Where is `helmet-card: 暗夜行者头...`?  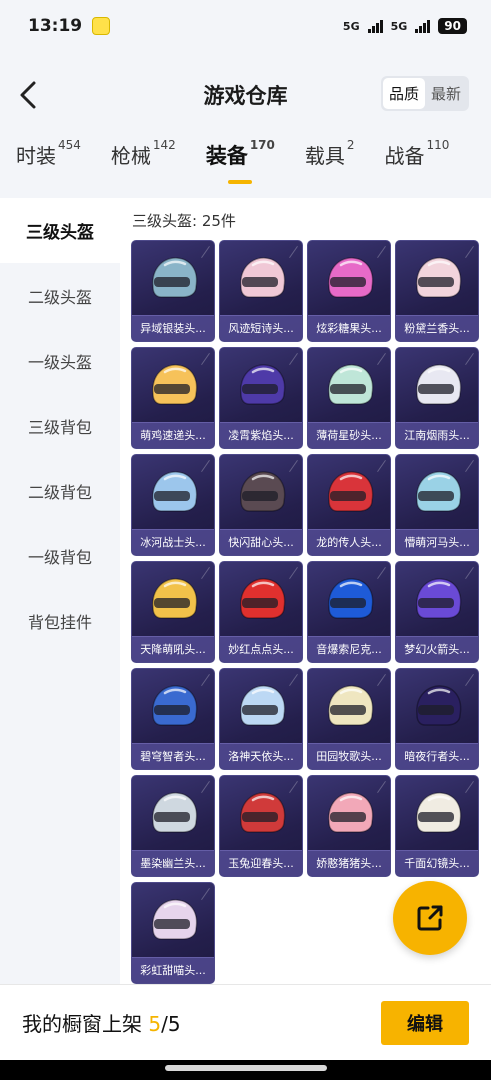
helmet-card: 暗夜行者头... is located at coordinates (437, 719).